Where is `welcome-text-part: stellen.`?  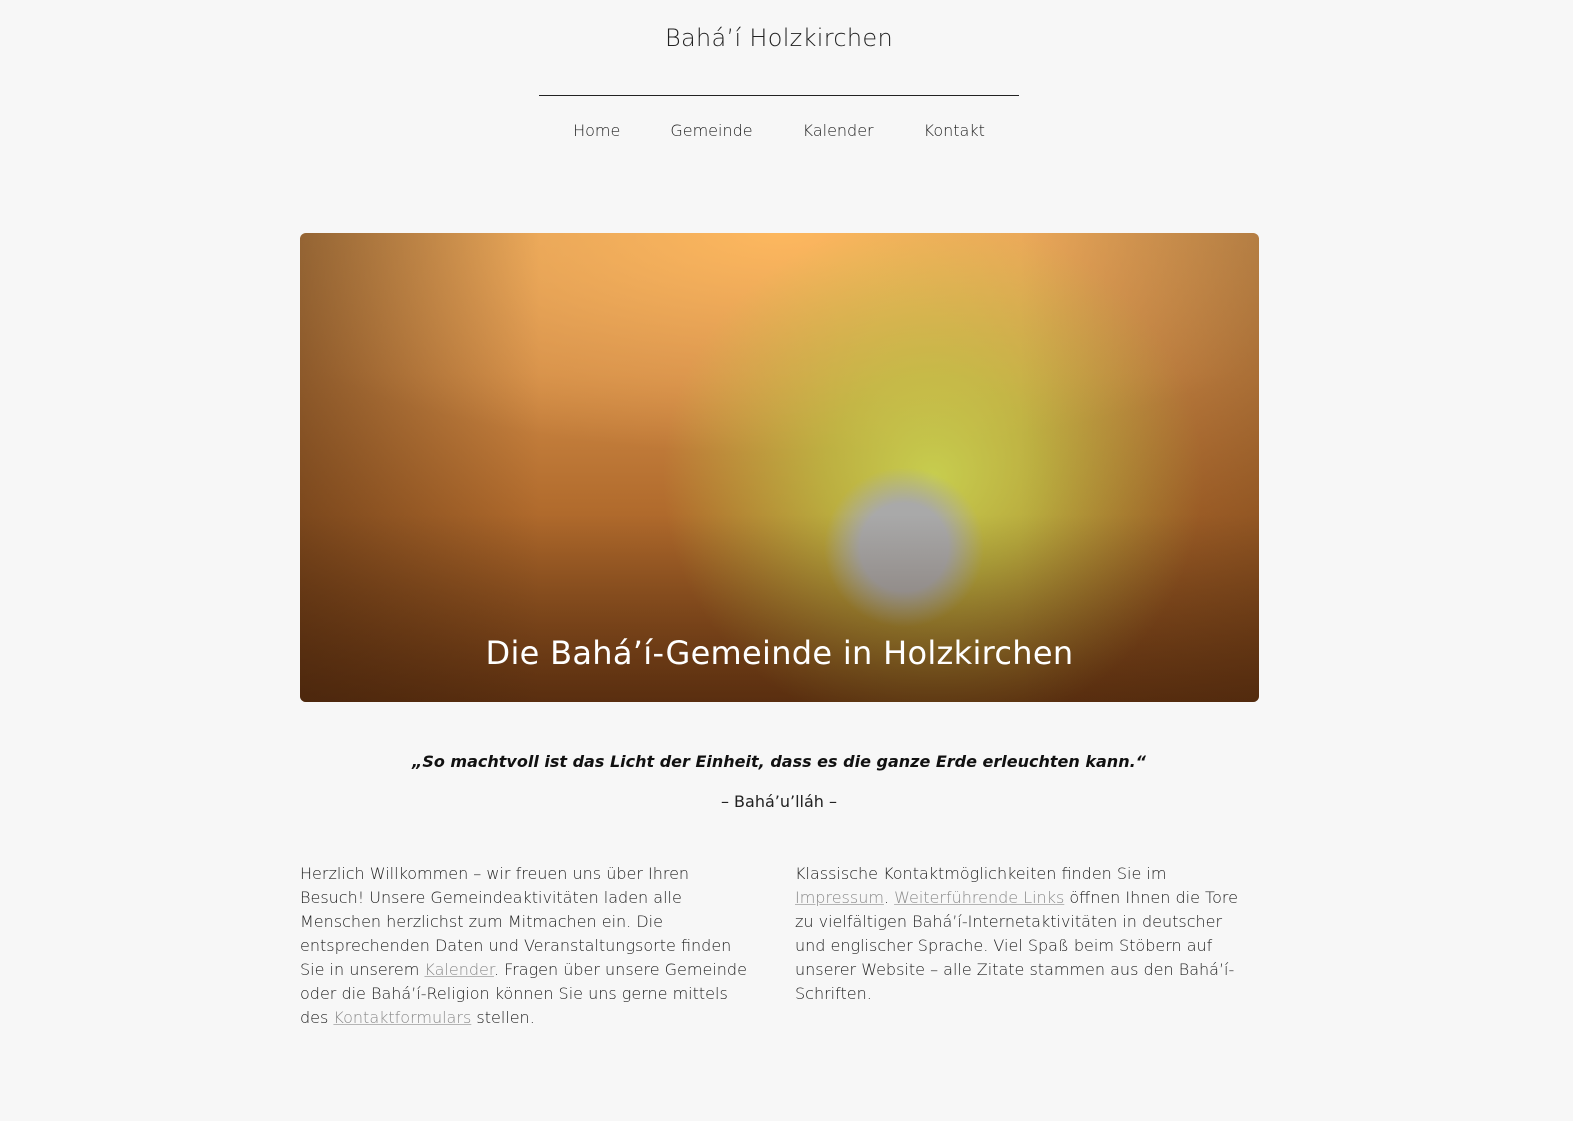
welcome-text-part: stellen. is located at coordinates (503, 1017).